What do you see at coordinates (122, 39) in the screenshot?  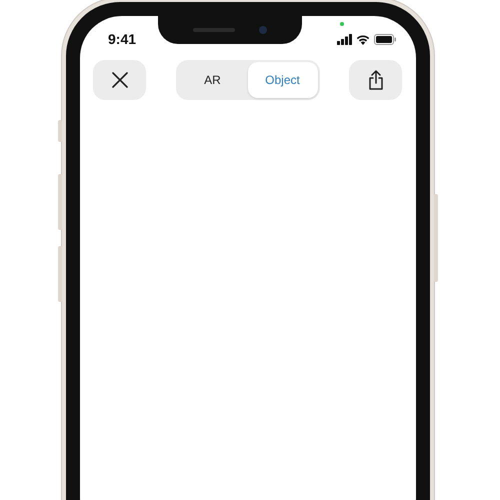 I see `status-time: 9:41` at bounding box center [122, 39].